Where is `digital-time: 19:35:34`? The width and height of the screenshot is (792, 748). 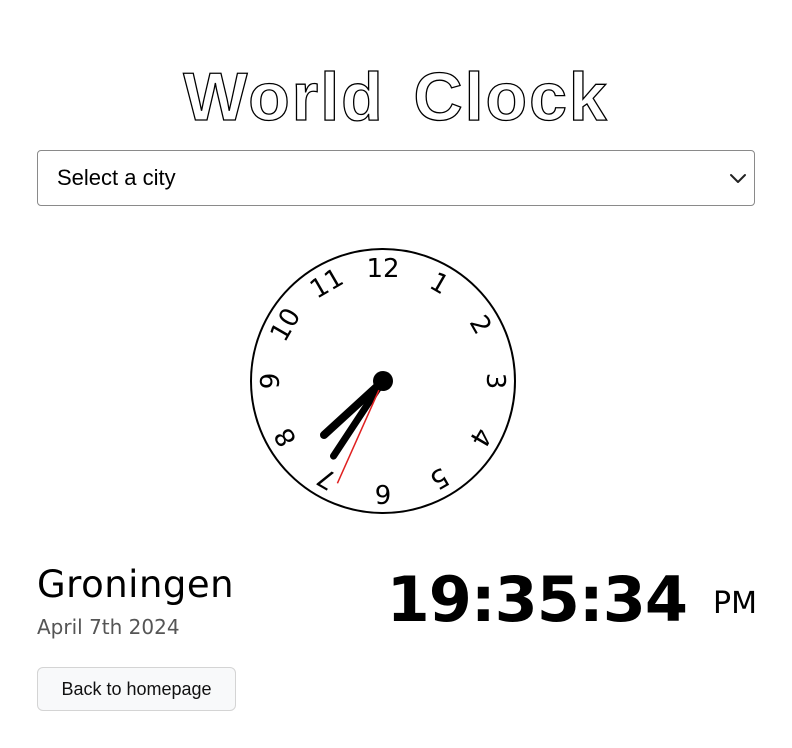 digital-time: 19:35:34 is located at coordinates (537, 599).